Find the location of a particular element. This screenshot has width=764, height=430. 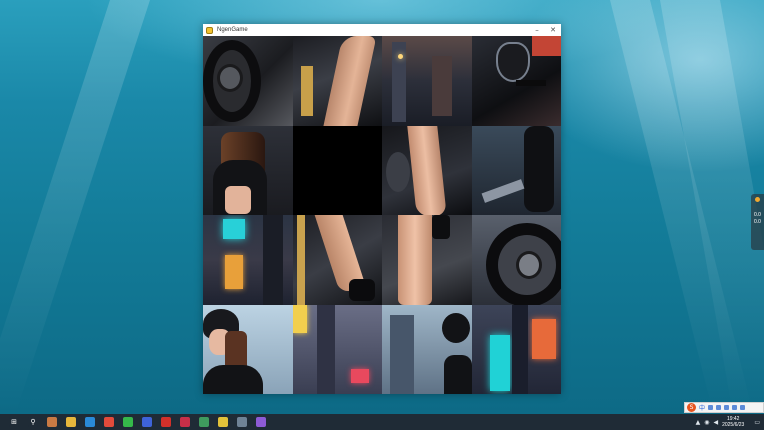

taskbar-search-icon: ⚲ is located at coordinates (33, 422).